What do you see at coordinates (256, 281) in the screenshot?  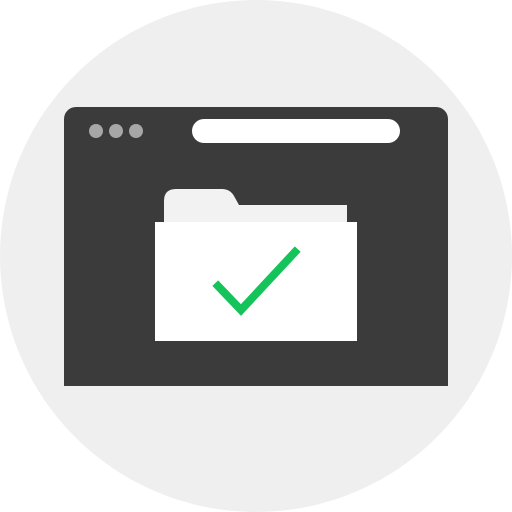 I see `folder-body-shape` at bounding box center [256, 281].